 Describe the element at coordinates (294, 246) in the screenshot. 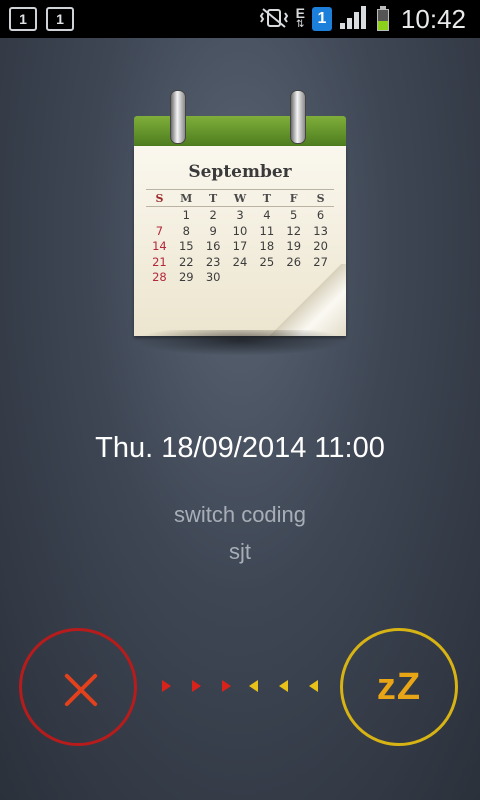

I see `calendar-day: 19` at that location.